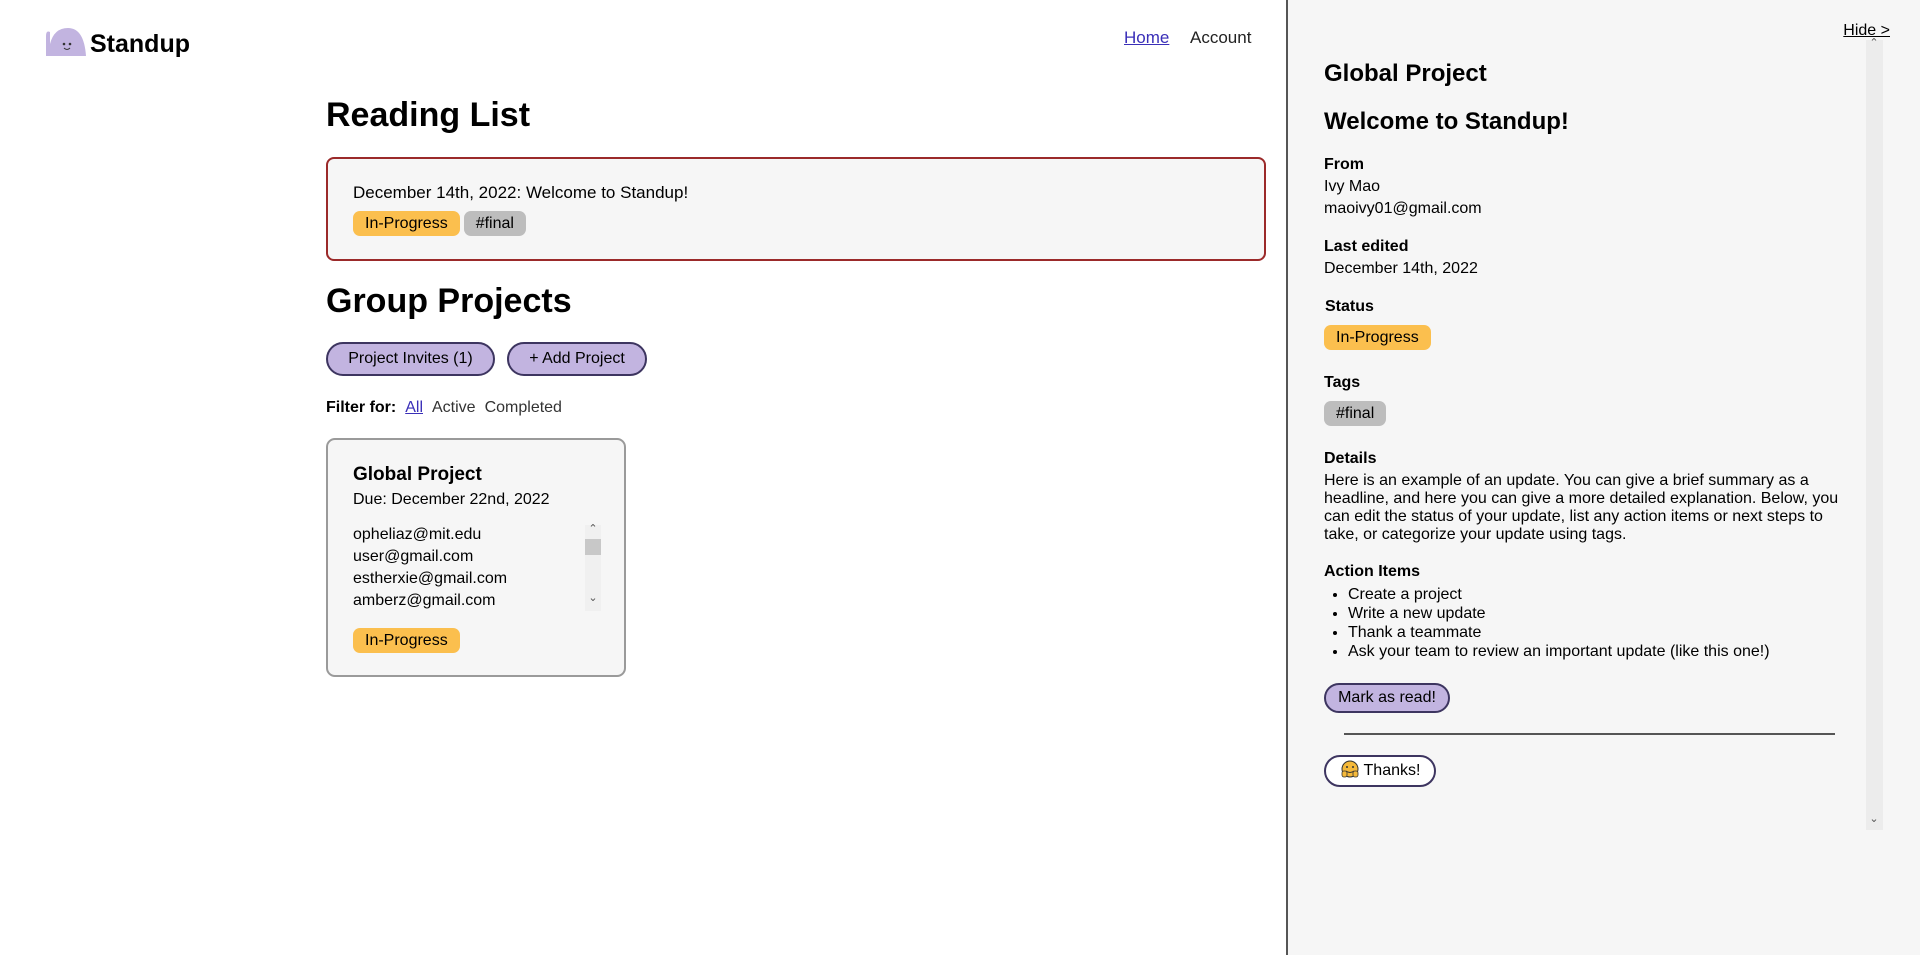 The height and width of the screenshot is (955, 1920). What do you see at coordinates (1372, 571) in the screenshot?
I see `action-items-label: Action Items` at bounding box center [1372, 571].